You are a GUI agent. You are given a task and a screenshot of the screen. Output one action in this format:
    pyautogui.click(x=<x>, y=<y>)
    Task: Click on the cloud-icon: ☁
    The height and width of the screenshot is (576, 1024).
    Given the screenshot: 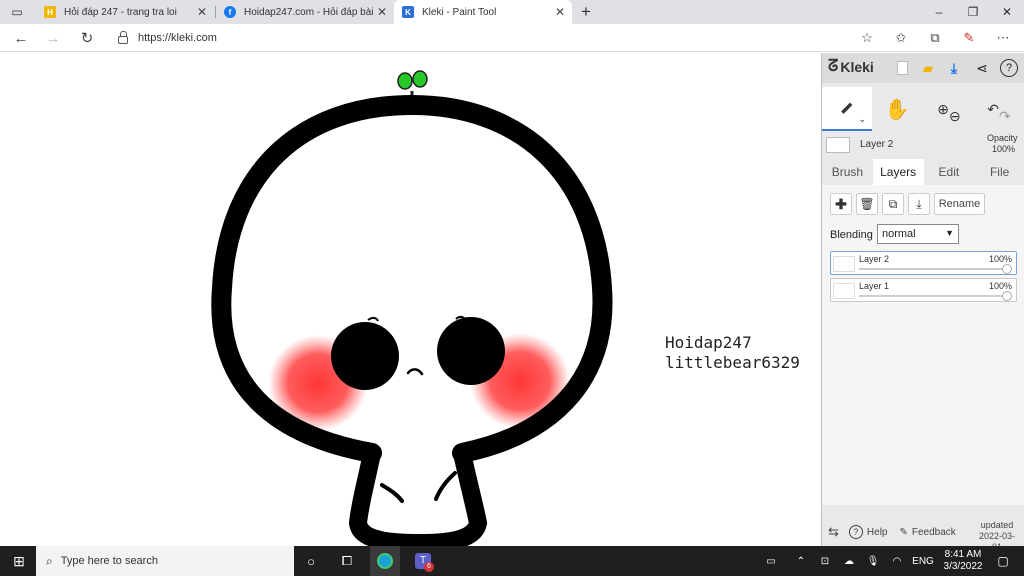 What is the action you would take?
    pyautogui.click(x=849, y=561)
    